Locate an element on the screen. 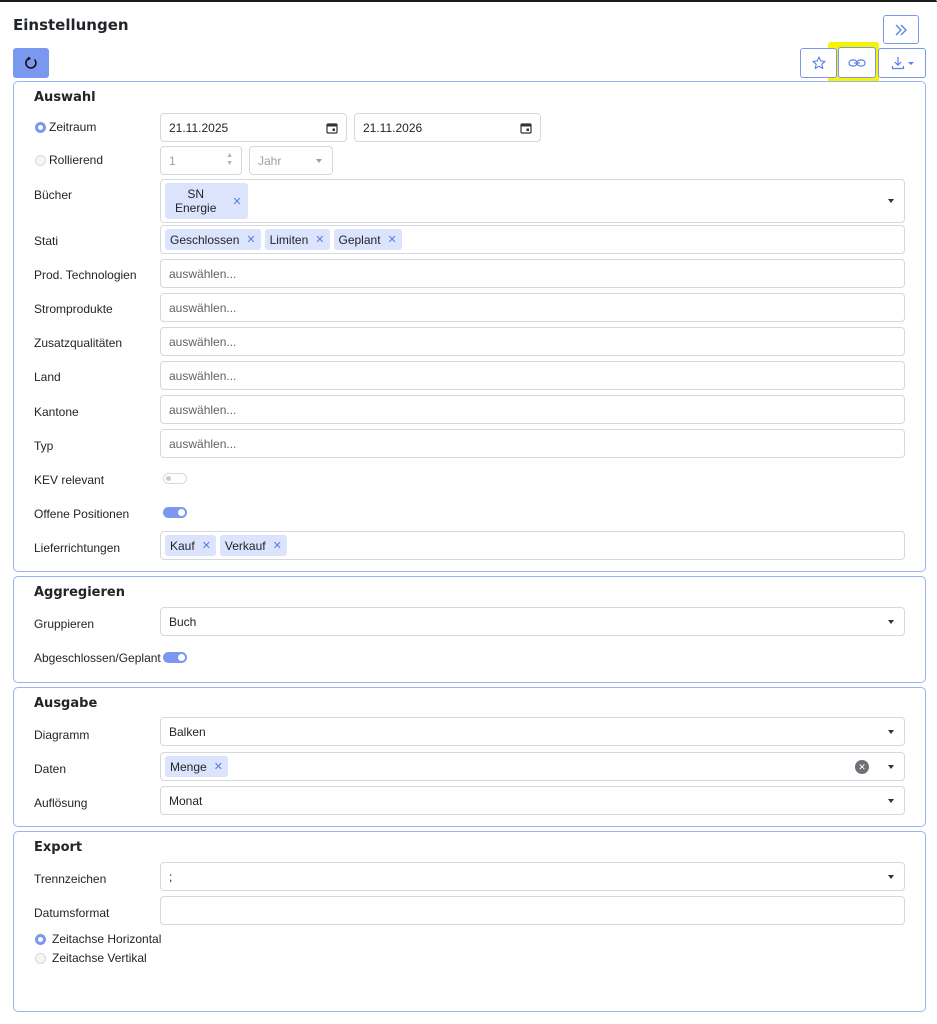 The height and width of the screenshot is (1024, 937). lieferrichtungen-select: Kauf ✕ Verkauf ✕ is located at coordinates (532, 545).